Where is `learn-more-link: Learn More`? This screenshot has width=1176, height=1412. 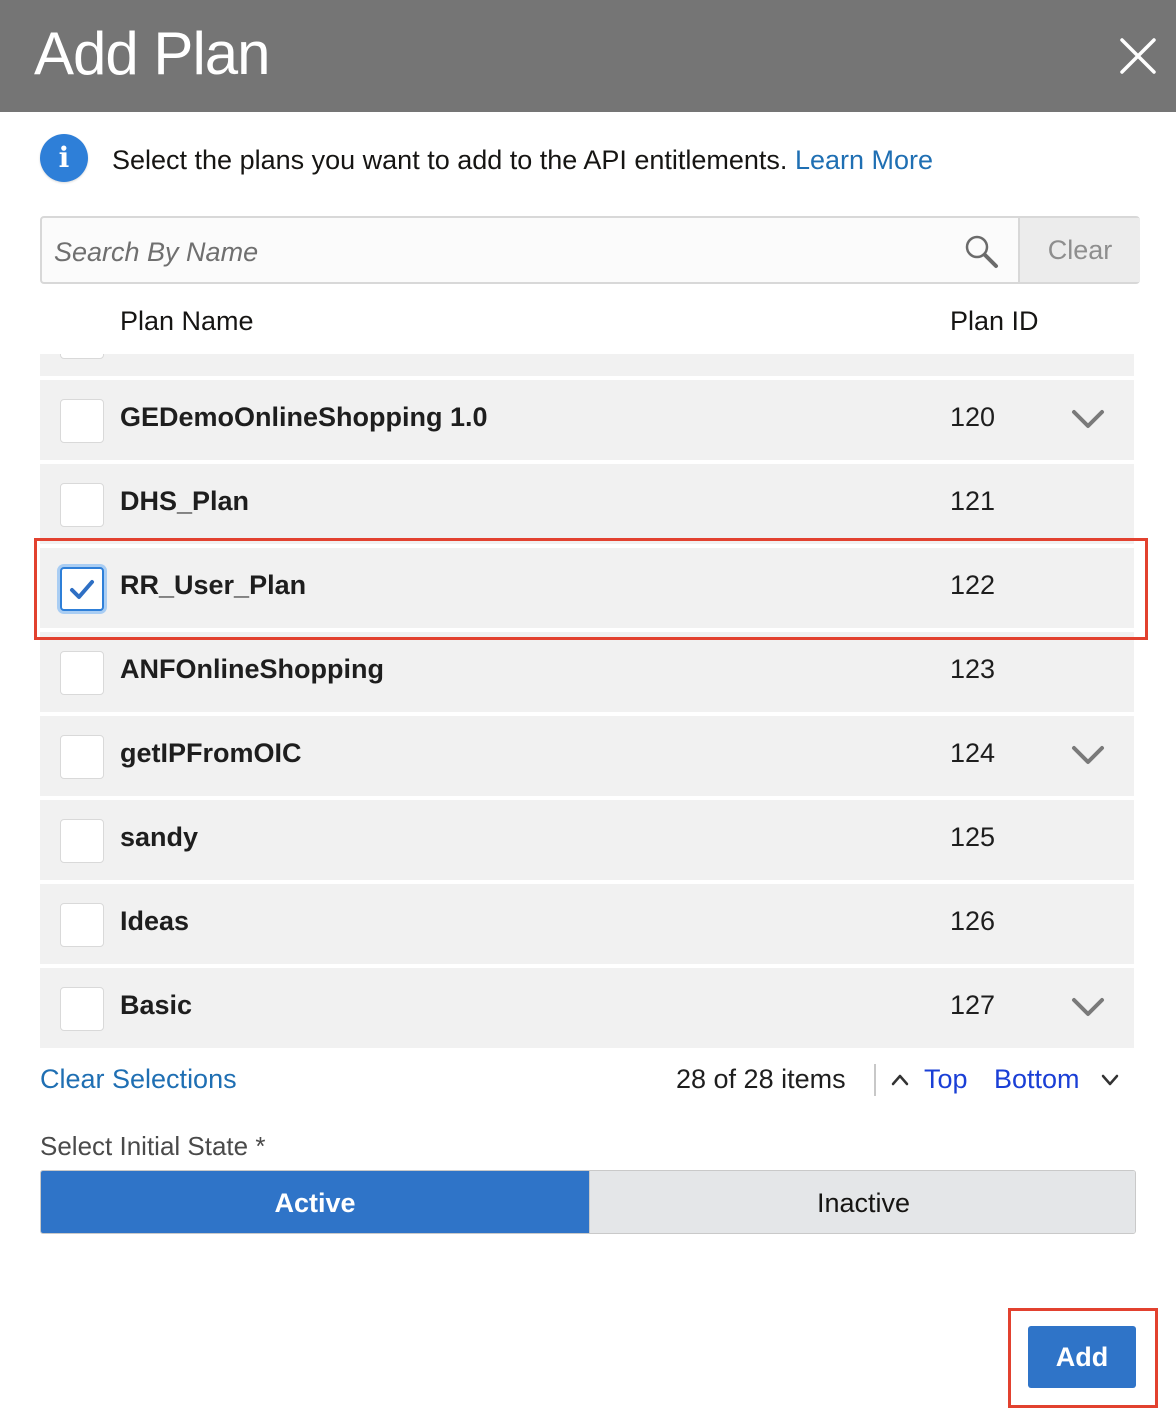
learn-more-link: Learn More is located at coordinates (864, 160).